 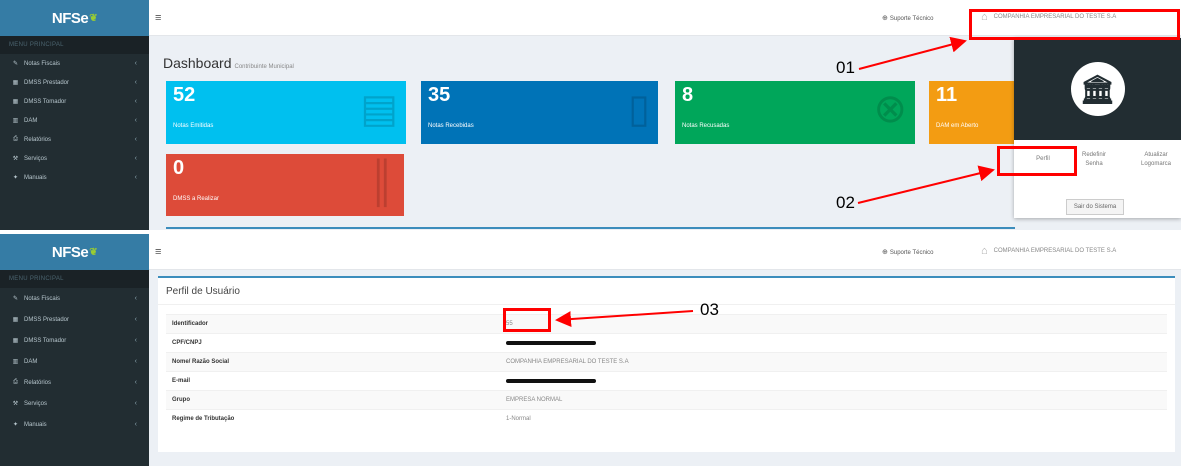 I want to click on redefinir-senha-link: Redefinir Senha, so click(x=1094, y=160).